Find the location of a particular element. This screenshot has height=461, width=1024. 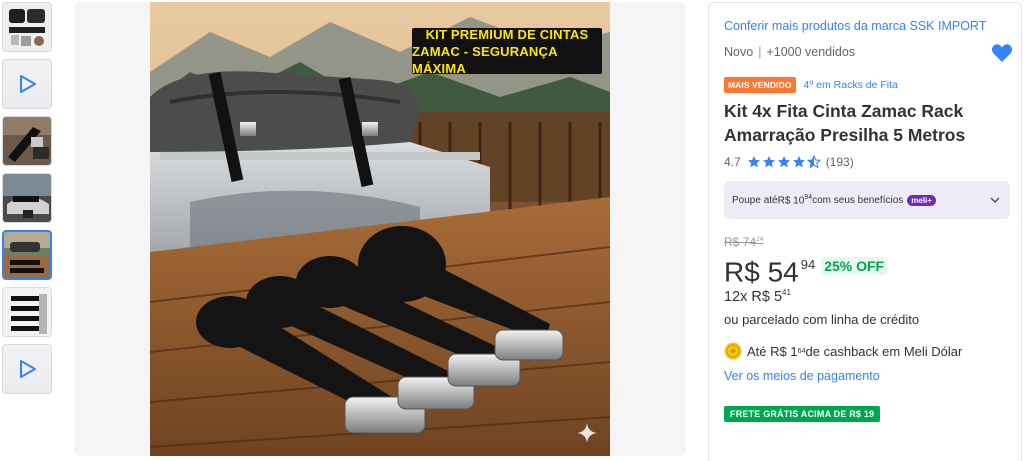

meli-plus-badge: meli+ is located at coordinates (921, 200).